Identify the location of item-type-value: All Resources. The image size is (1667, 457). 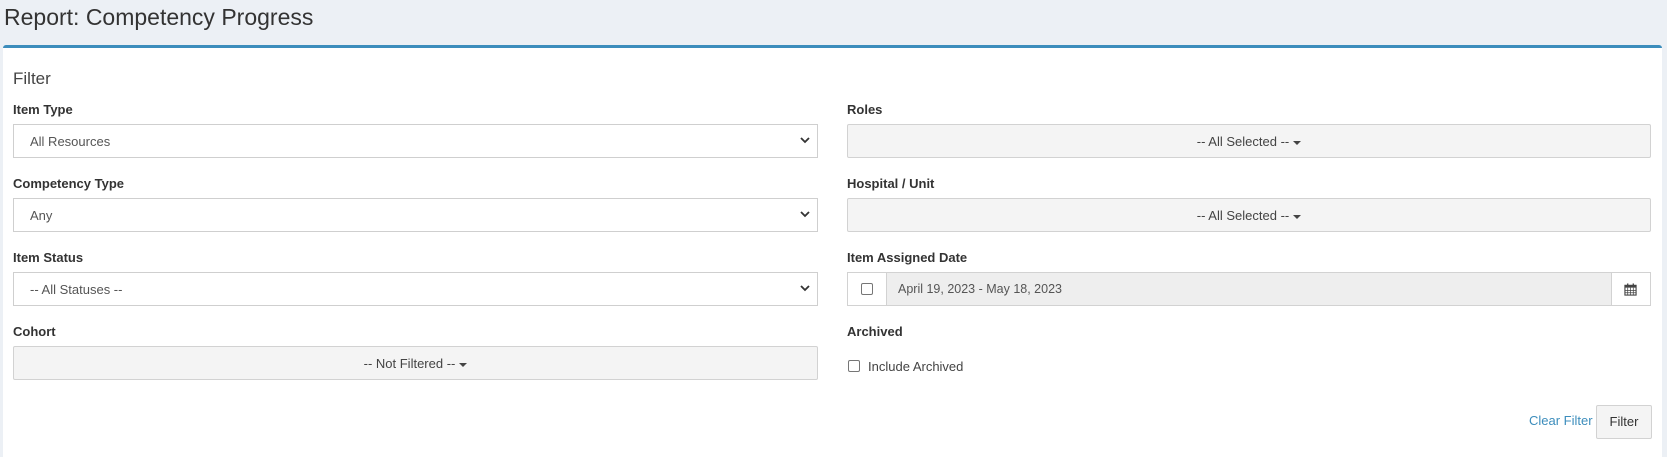
(70, 141).